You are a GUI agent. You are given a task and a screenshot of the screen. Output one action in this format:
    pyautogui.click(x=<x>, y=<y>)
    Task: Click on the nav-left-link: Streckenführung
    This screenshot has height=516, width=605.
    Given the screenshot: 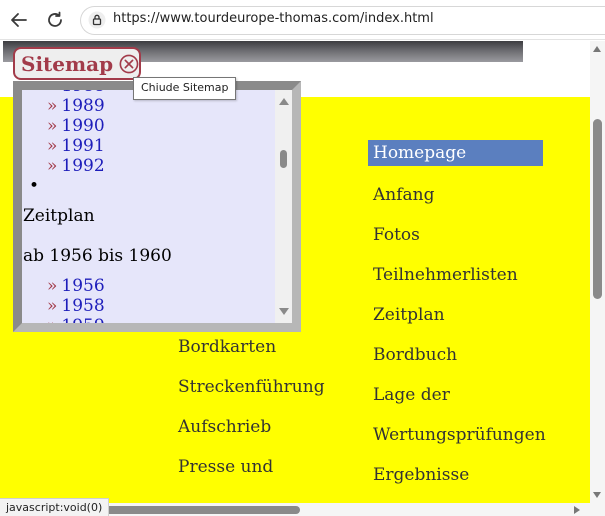 What is the action you would take?
    pyautogui.click(x=251, y=392)
    